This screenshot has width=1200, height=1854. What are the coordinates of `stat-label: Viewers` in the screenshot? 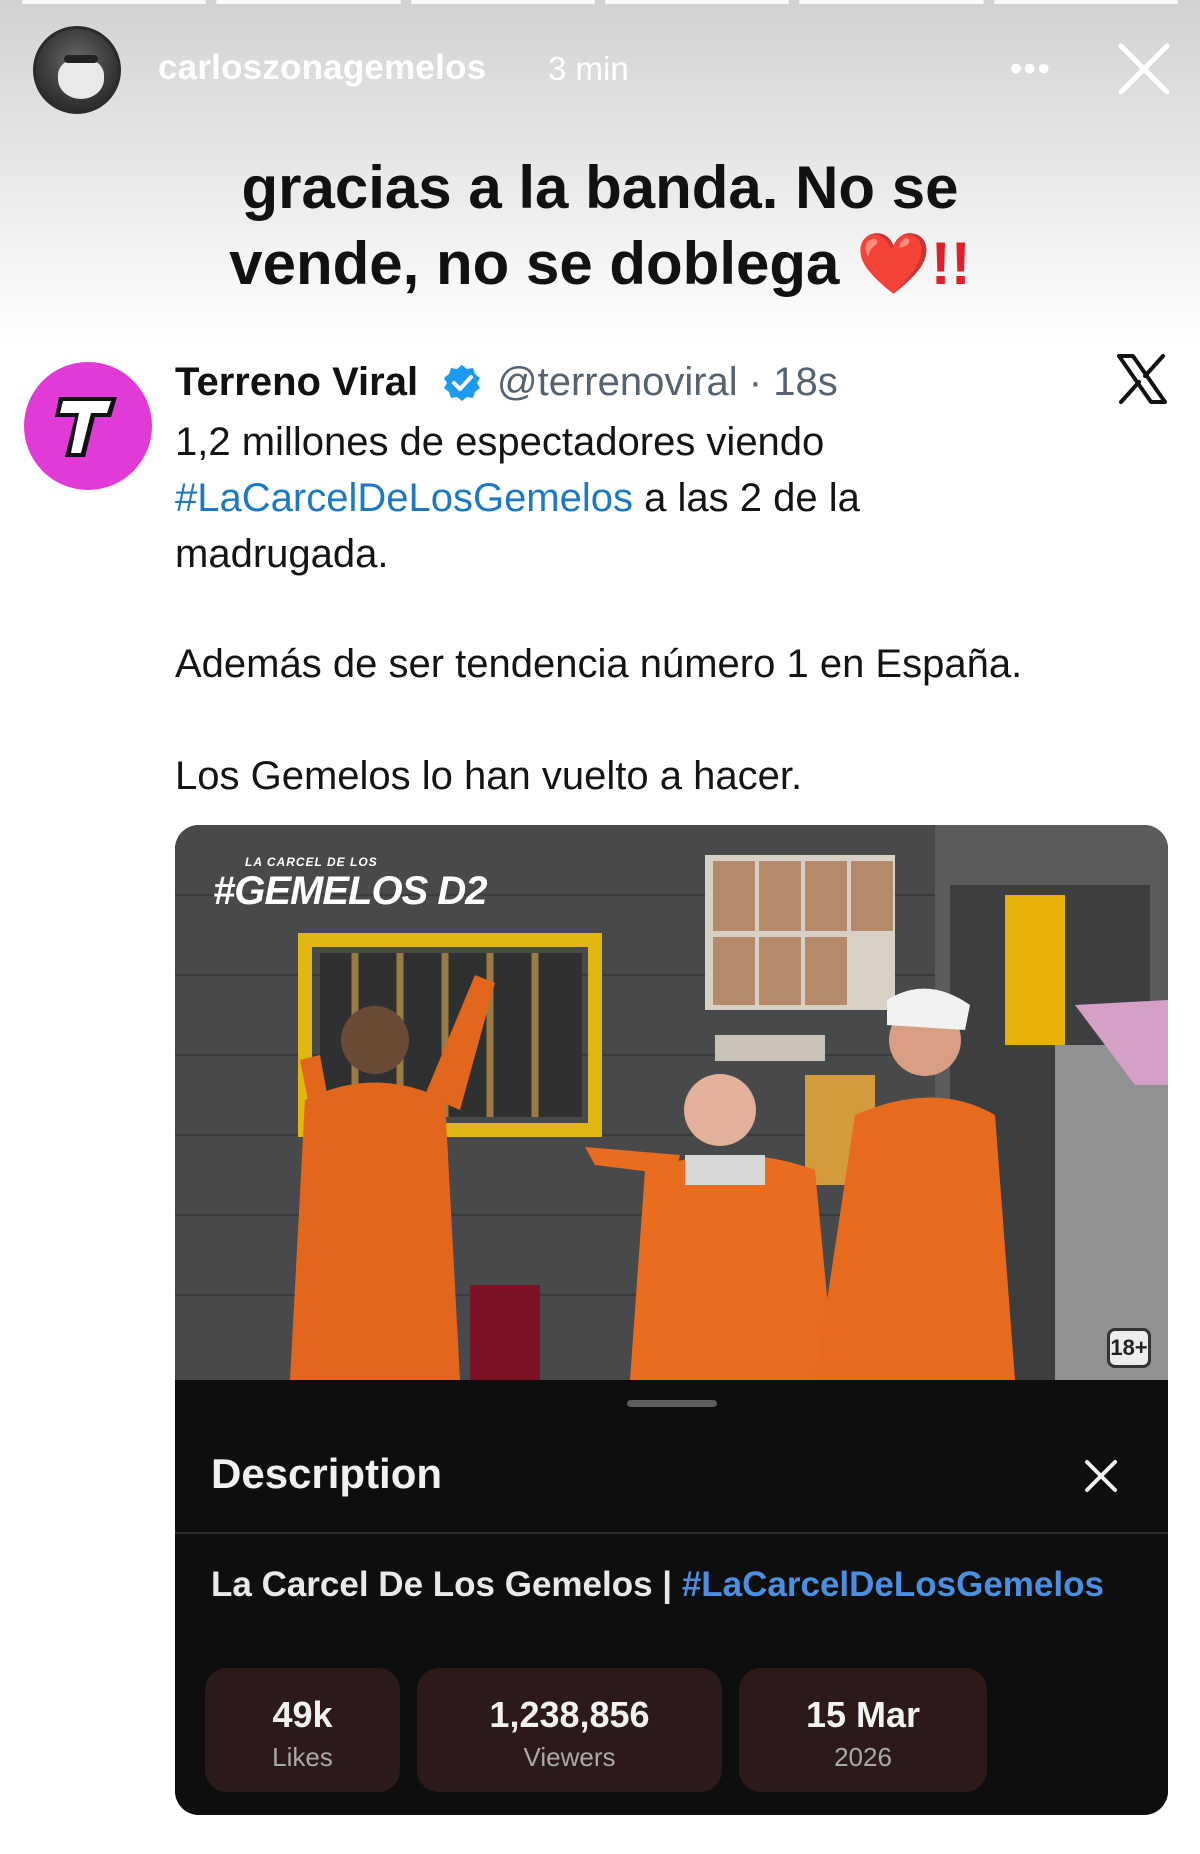 It's located at (569, 1757).